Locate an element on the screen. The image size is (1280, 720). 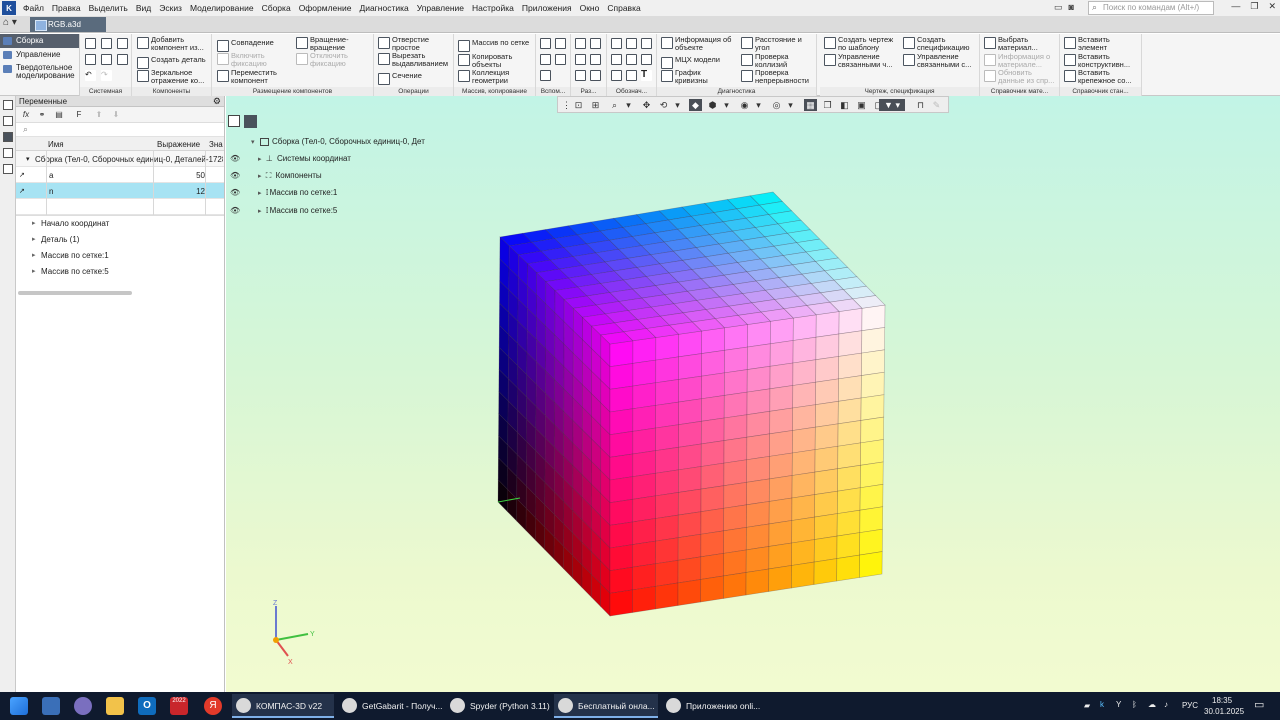
sphere-icon is located at coordinates (580, 75).